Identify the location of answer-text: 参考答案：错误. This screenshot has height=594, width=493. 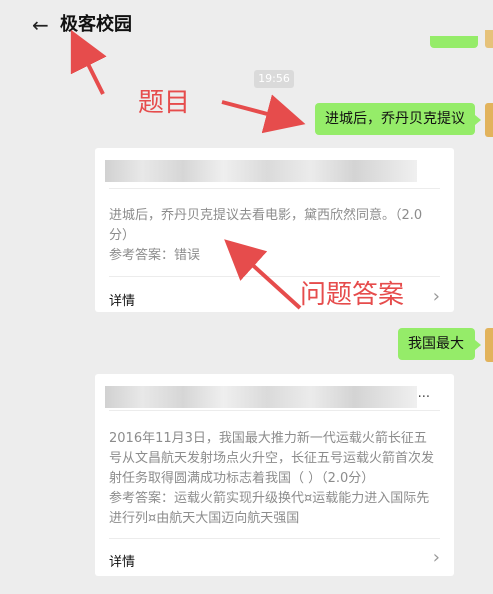
(155, 255).